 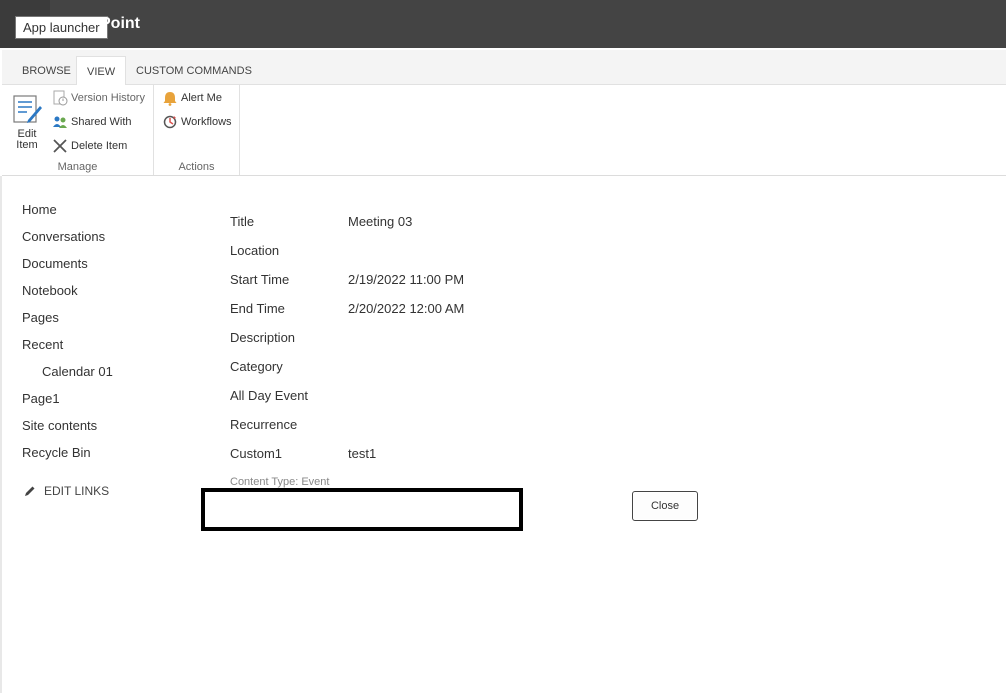 I want to click on actions-group-label: Actions, so click(x=196, y=167).